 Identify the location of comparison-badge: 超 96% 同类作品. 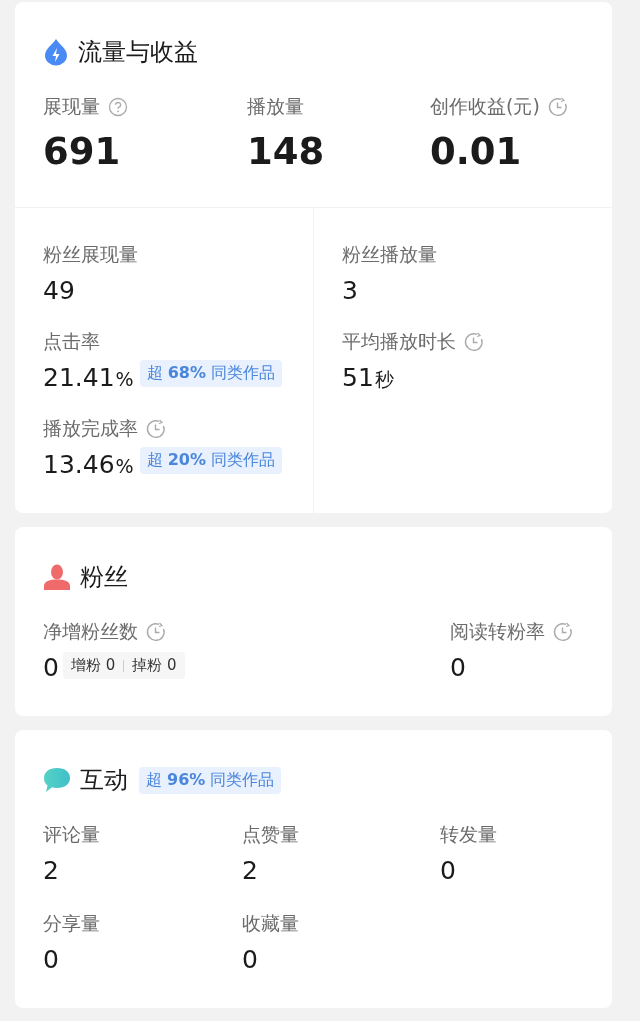
(210, 780).